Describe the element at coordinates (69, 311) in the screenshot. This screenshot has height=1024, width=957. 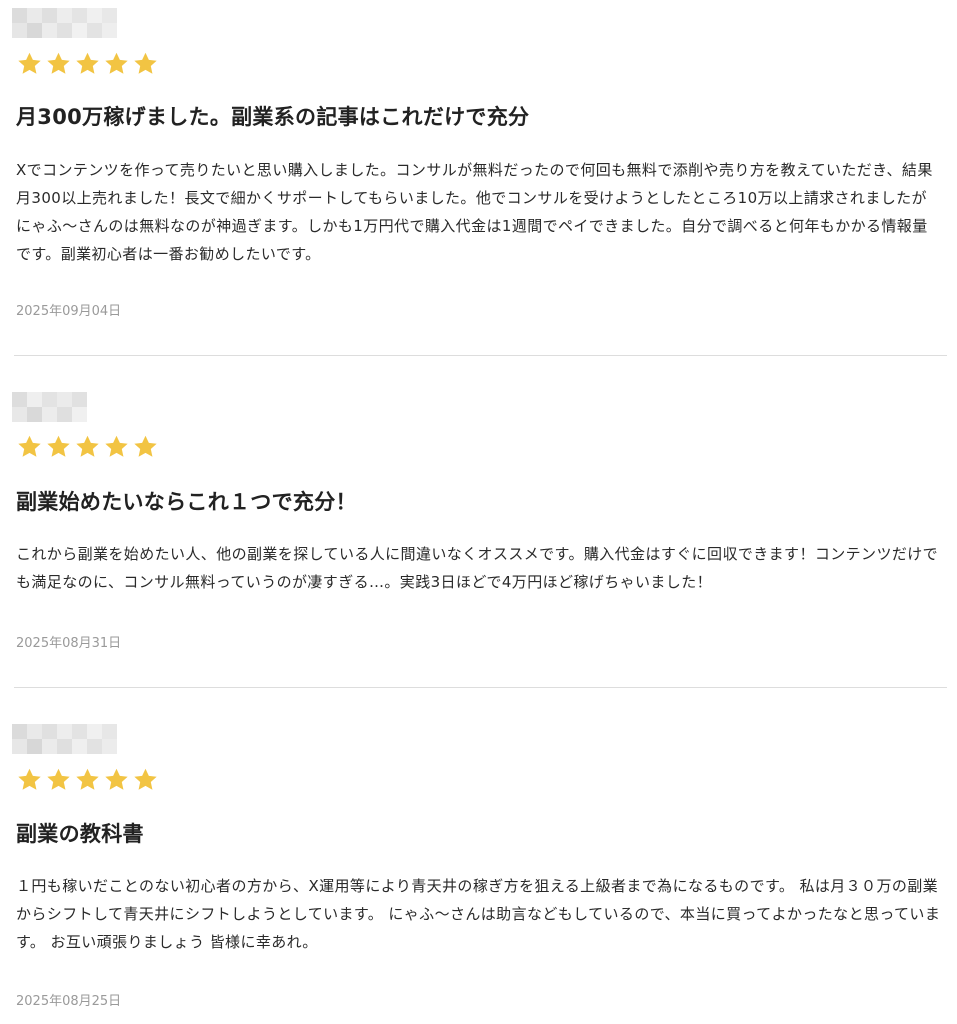
I see `review-date: 2025年09月04日` at that location.